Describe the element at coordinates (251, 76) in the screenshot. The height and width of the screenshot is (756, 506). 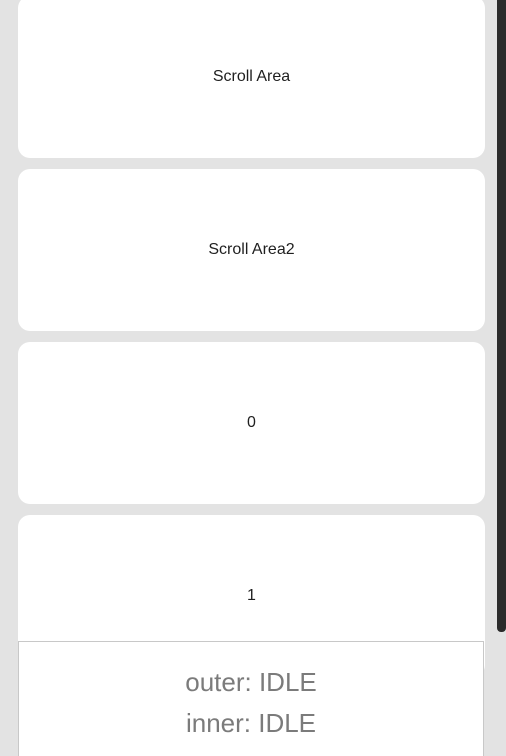
I see `list-item-label: Scroll Area` at that location.